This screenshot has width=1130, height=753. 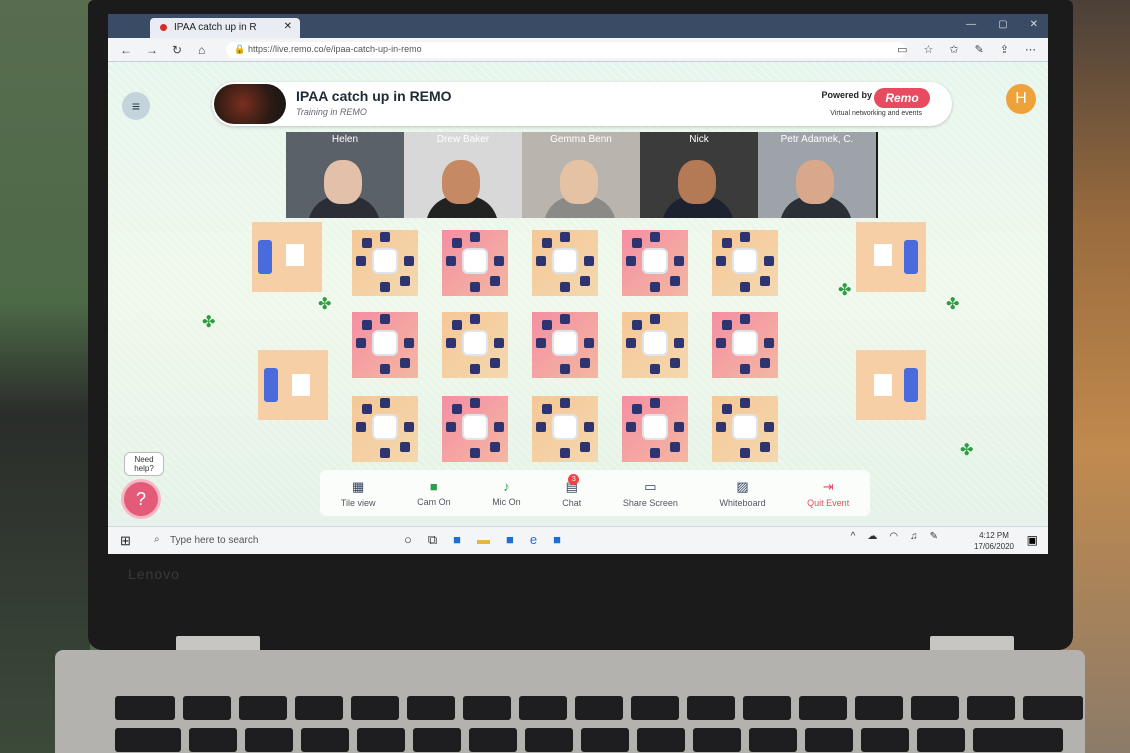 What do you see at coordinates (432, 540) in the screenshot?
I see `task-view-icon: ⧉` at bounding box center [432, 540].